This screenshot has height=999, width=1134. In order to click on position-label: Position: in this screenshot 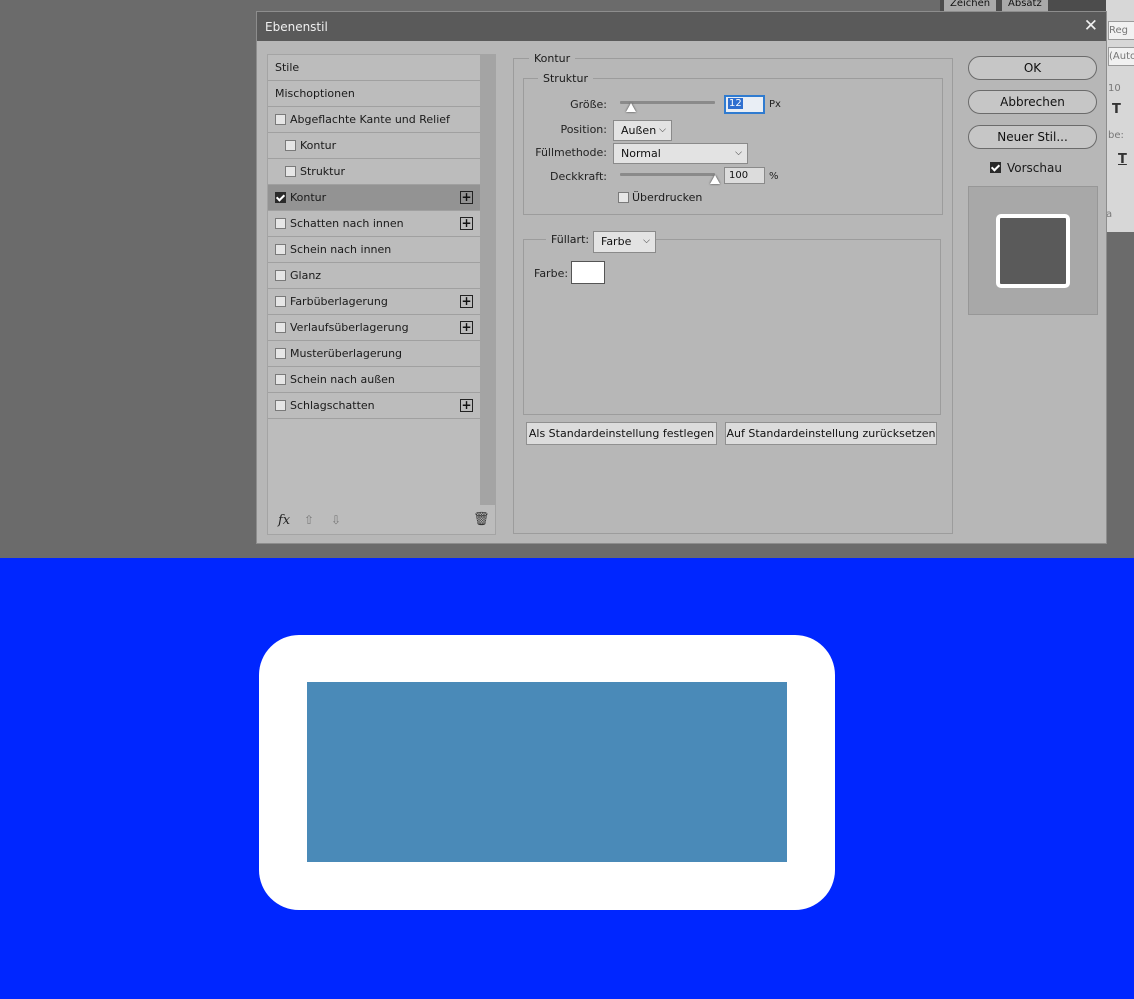, I will do `click(583, 129)`.